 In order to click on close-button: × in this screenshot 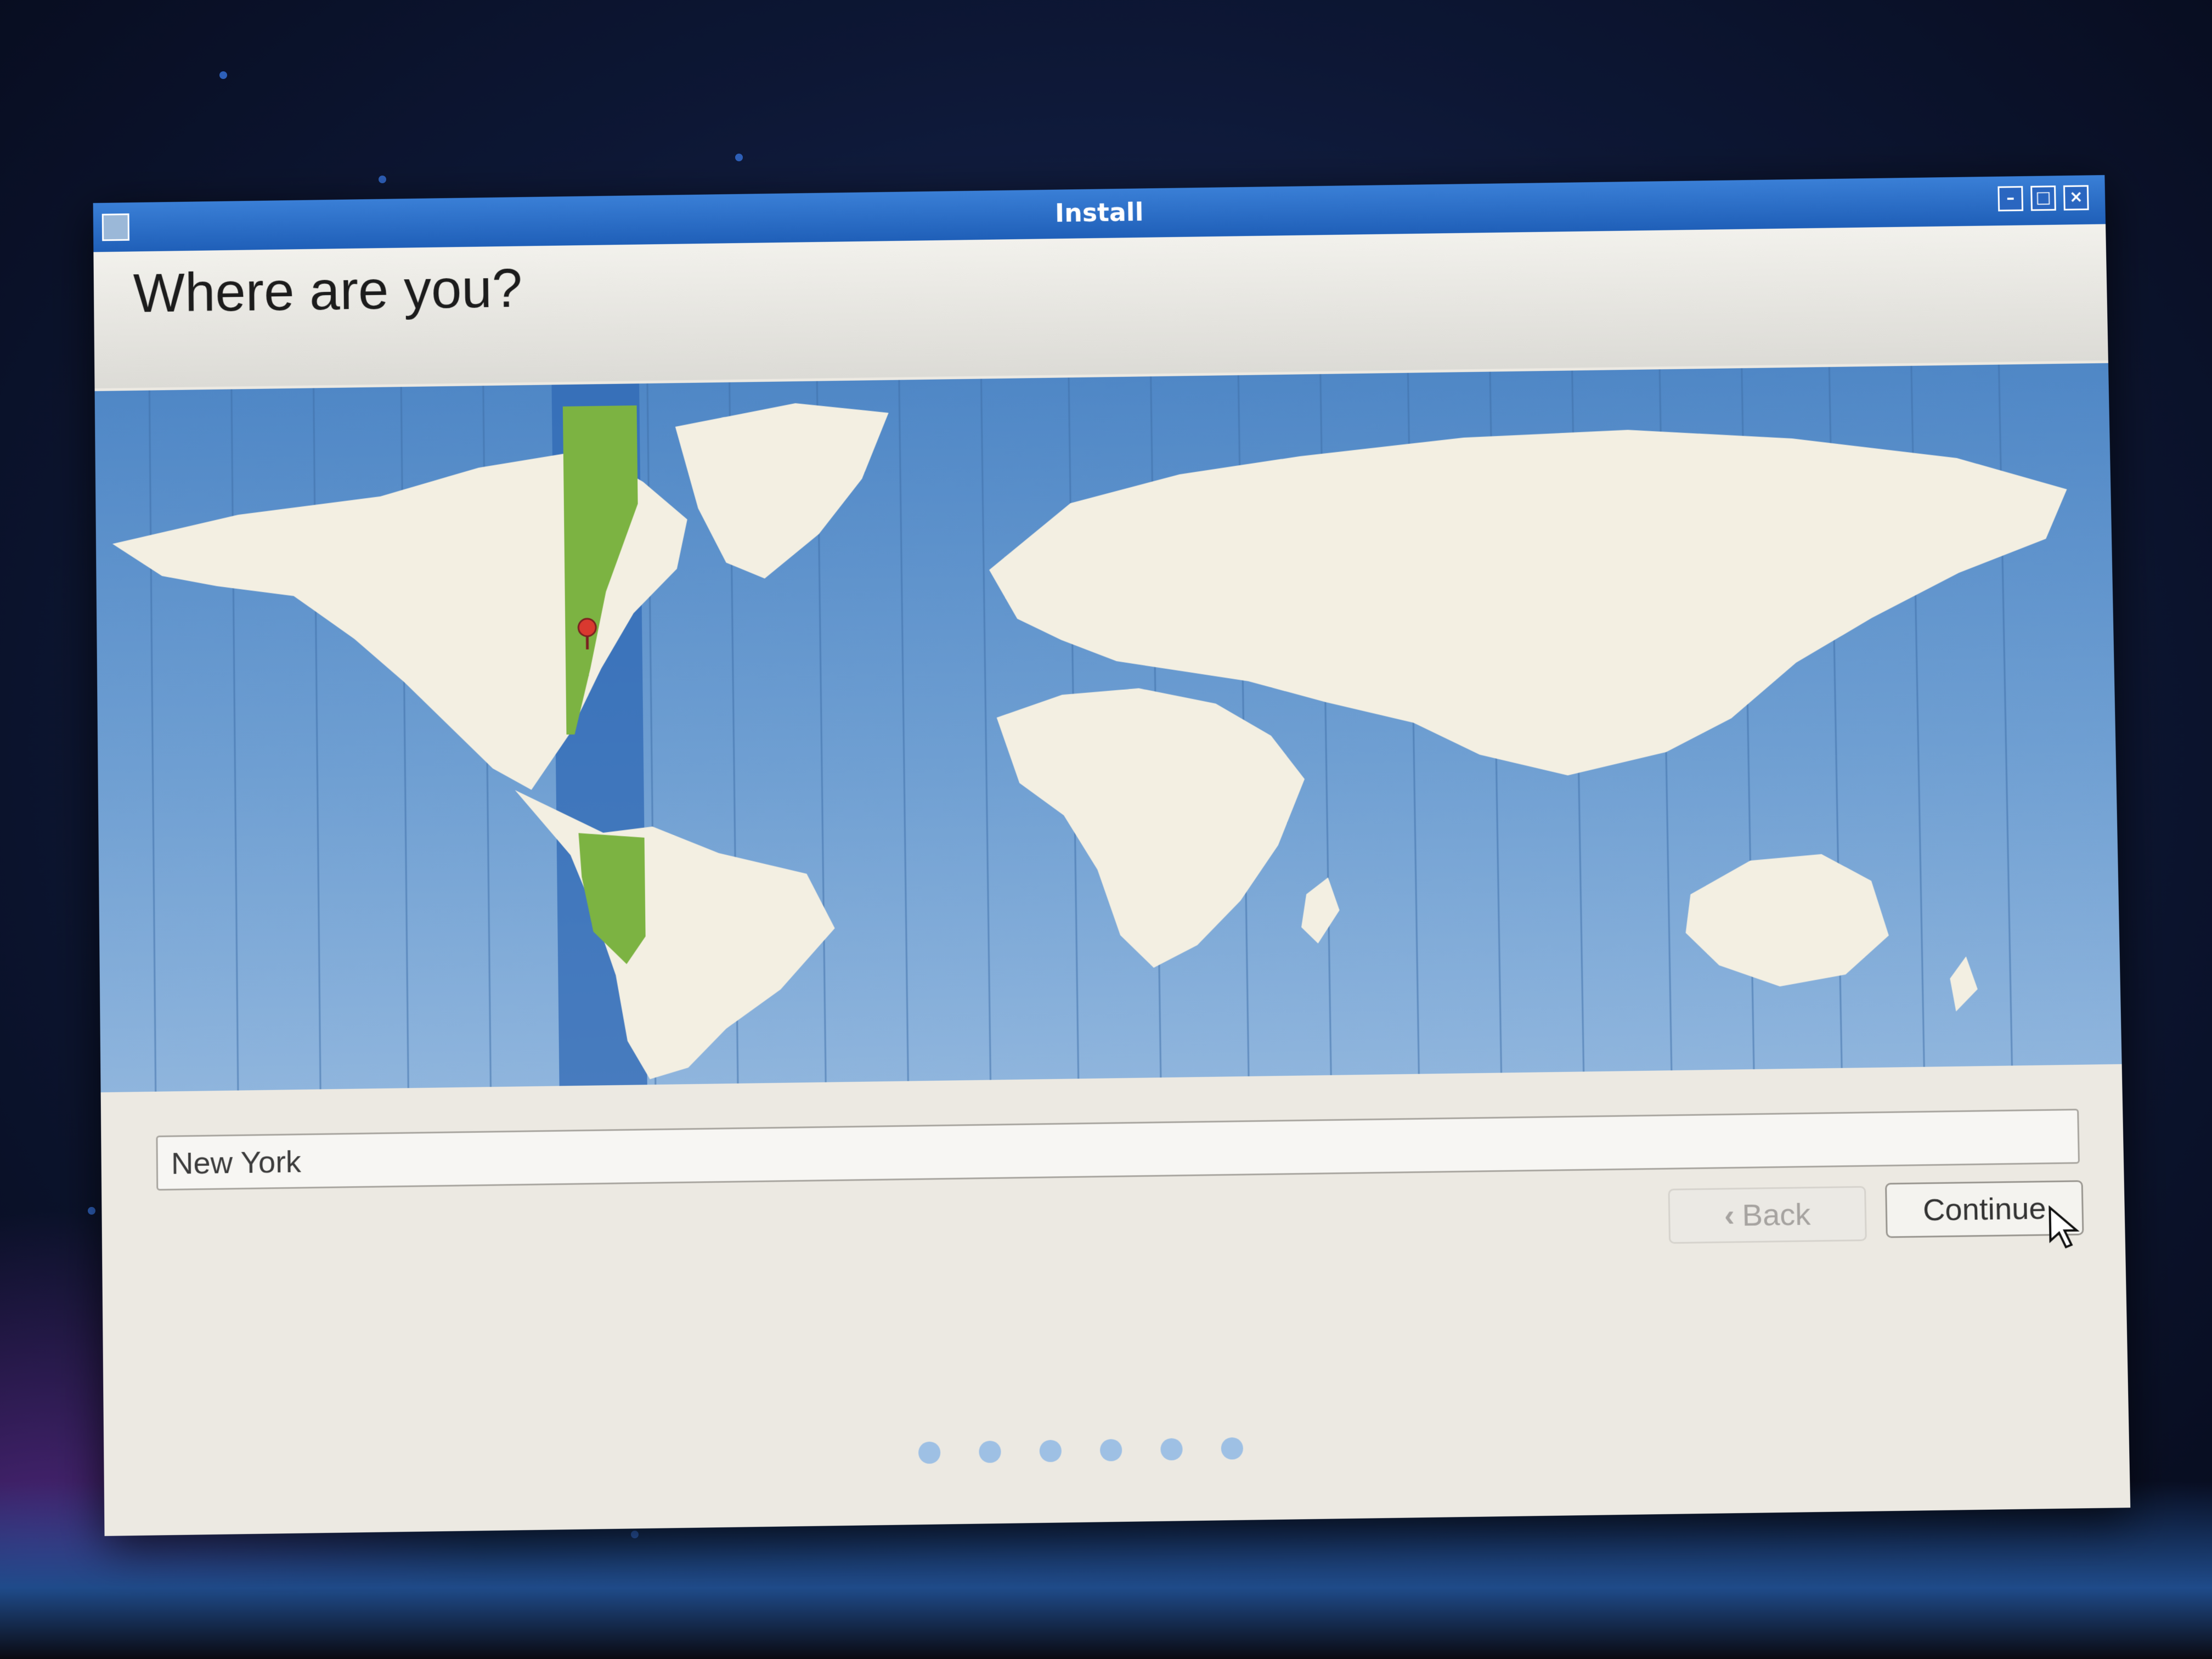, I will do `click(2076, 198)`.